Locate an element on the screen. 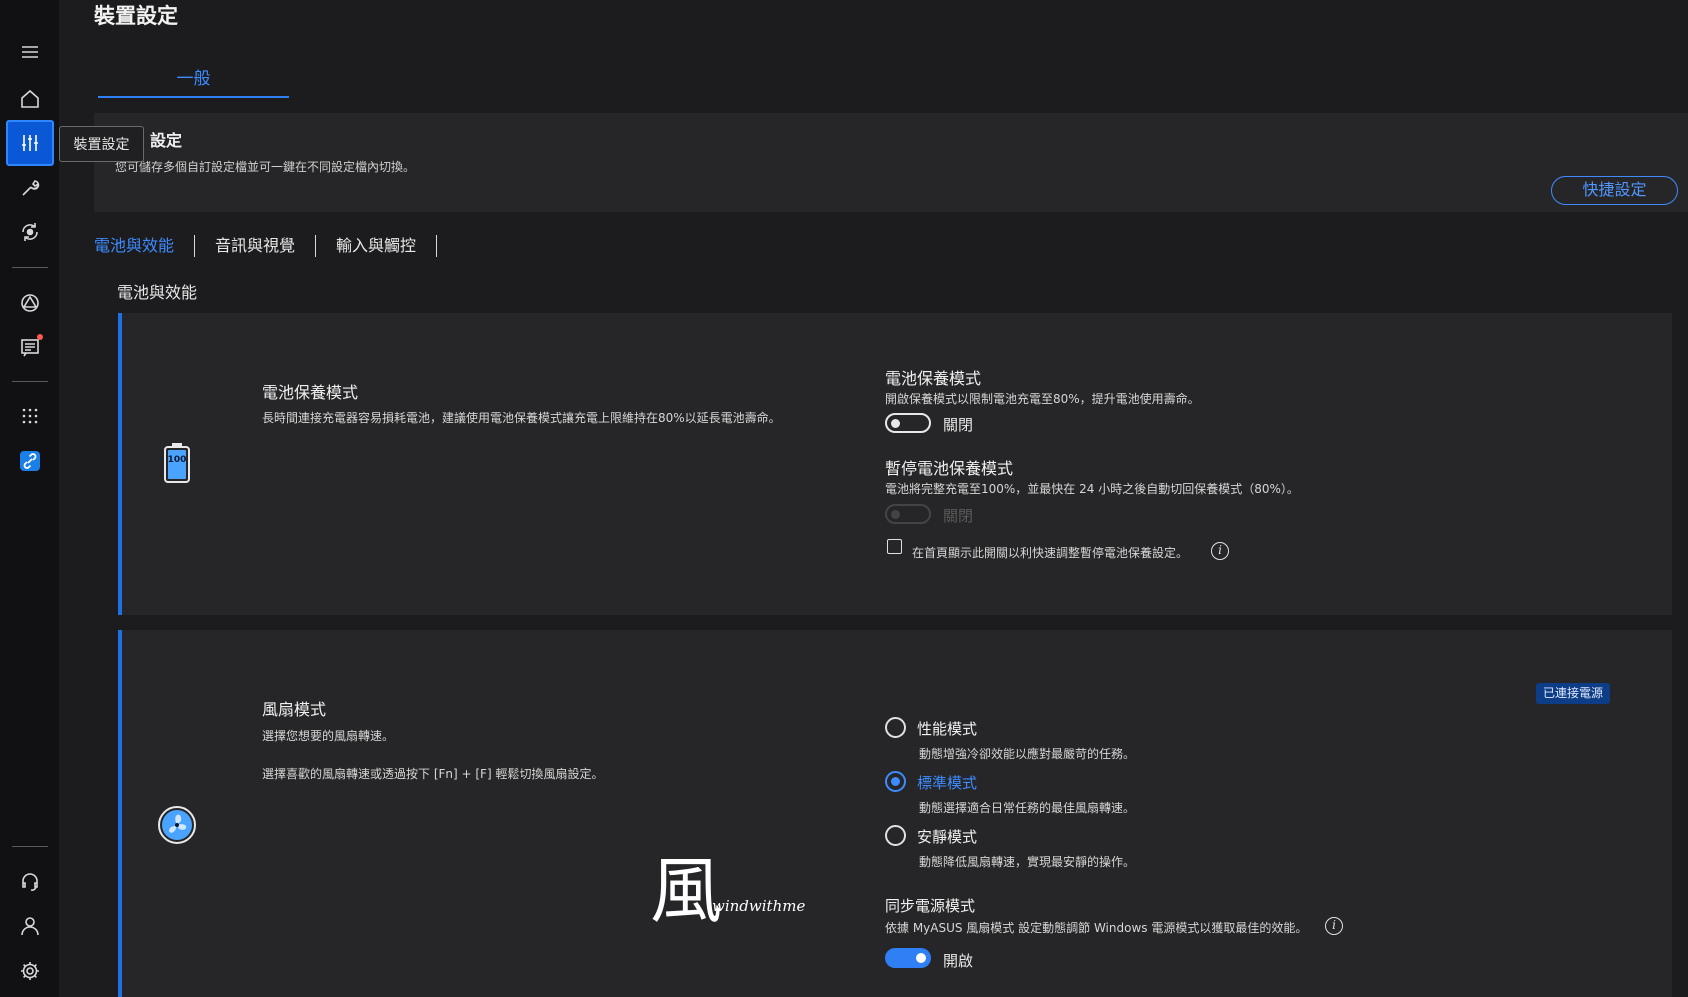 Image resolution: width=1688 pixels, height=997 pixels. quiet-mode-description: 動態降低風扇轉速，實現最安靜的操作。 is located at coordinates (1027, 862).